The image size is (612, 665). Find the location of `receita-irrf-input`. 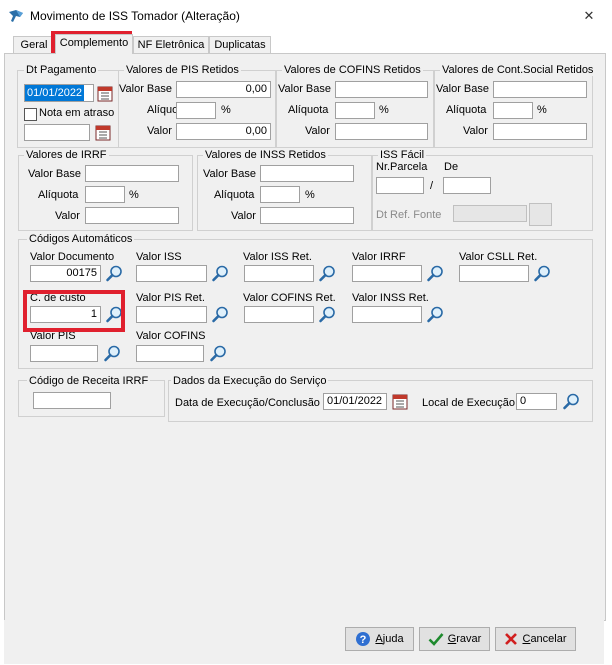

receita-irrf-input is located at coordinates (72, 400).